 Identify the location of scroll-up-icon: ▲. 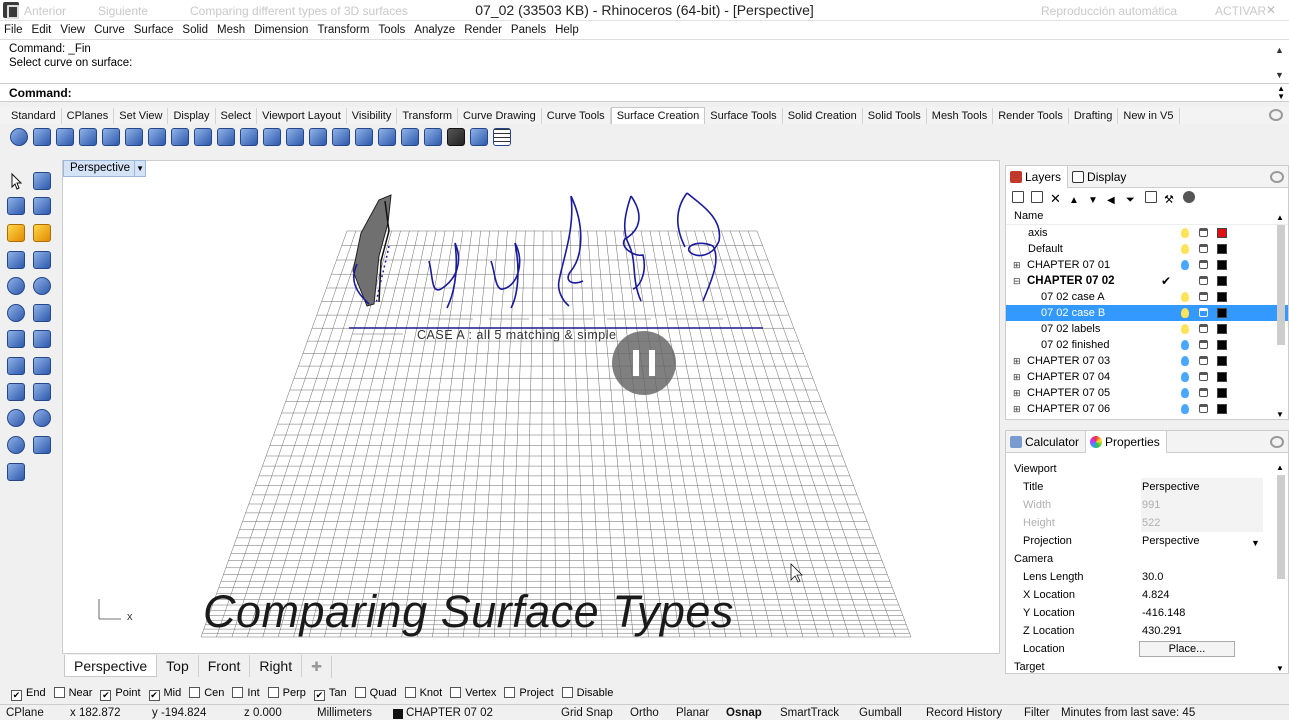
(1280, 50).